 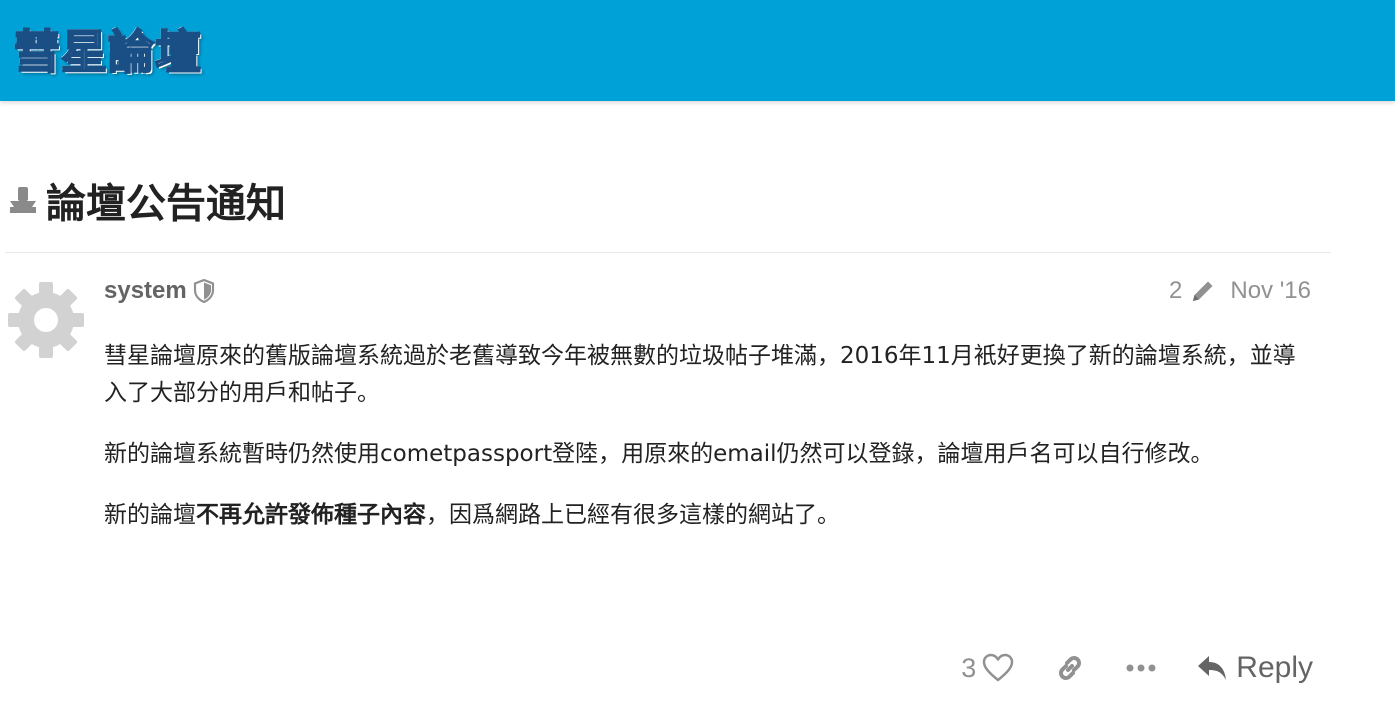 I want to click on heart-icon, so click(x=998, y=667).